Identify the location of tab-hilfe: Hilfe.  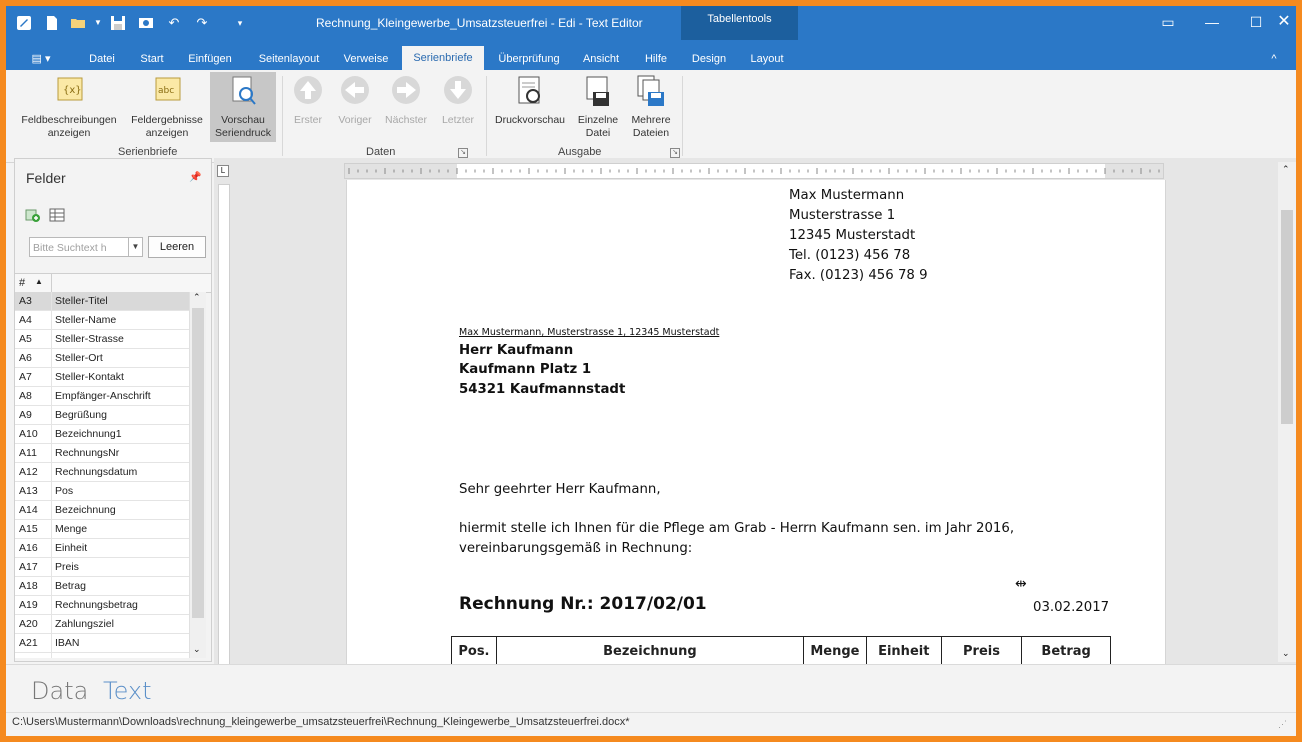
(656, 59).